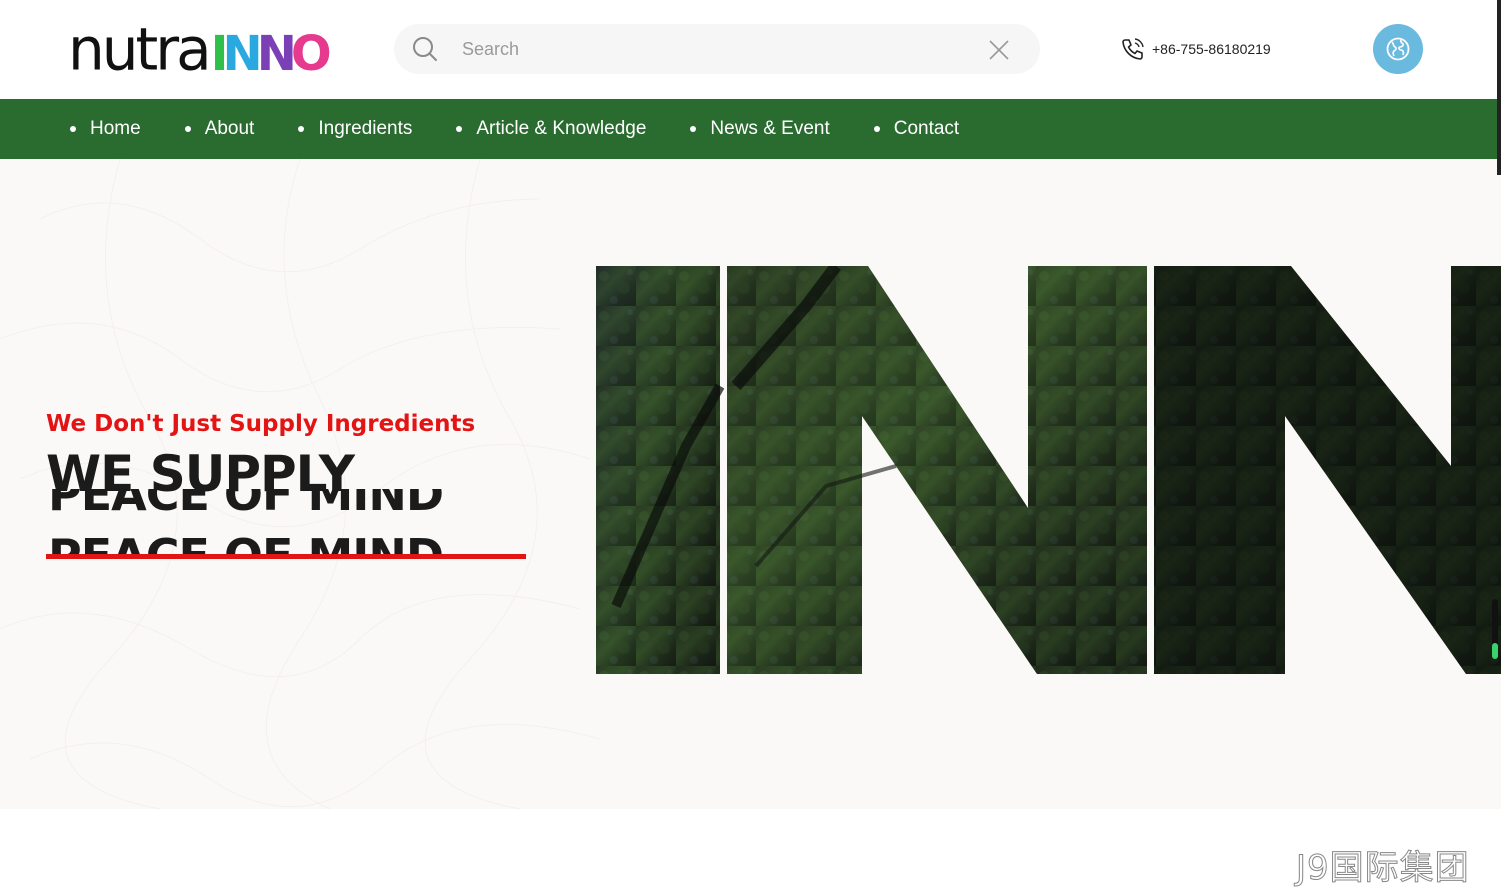 The height and width of the screenshot is (893, 1501). Describe the element at coordinates (286, 523) in the screenshot. I see `hero-rotating-text: PEACE OF MIND PEACE OF MIND` at that location.